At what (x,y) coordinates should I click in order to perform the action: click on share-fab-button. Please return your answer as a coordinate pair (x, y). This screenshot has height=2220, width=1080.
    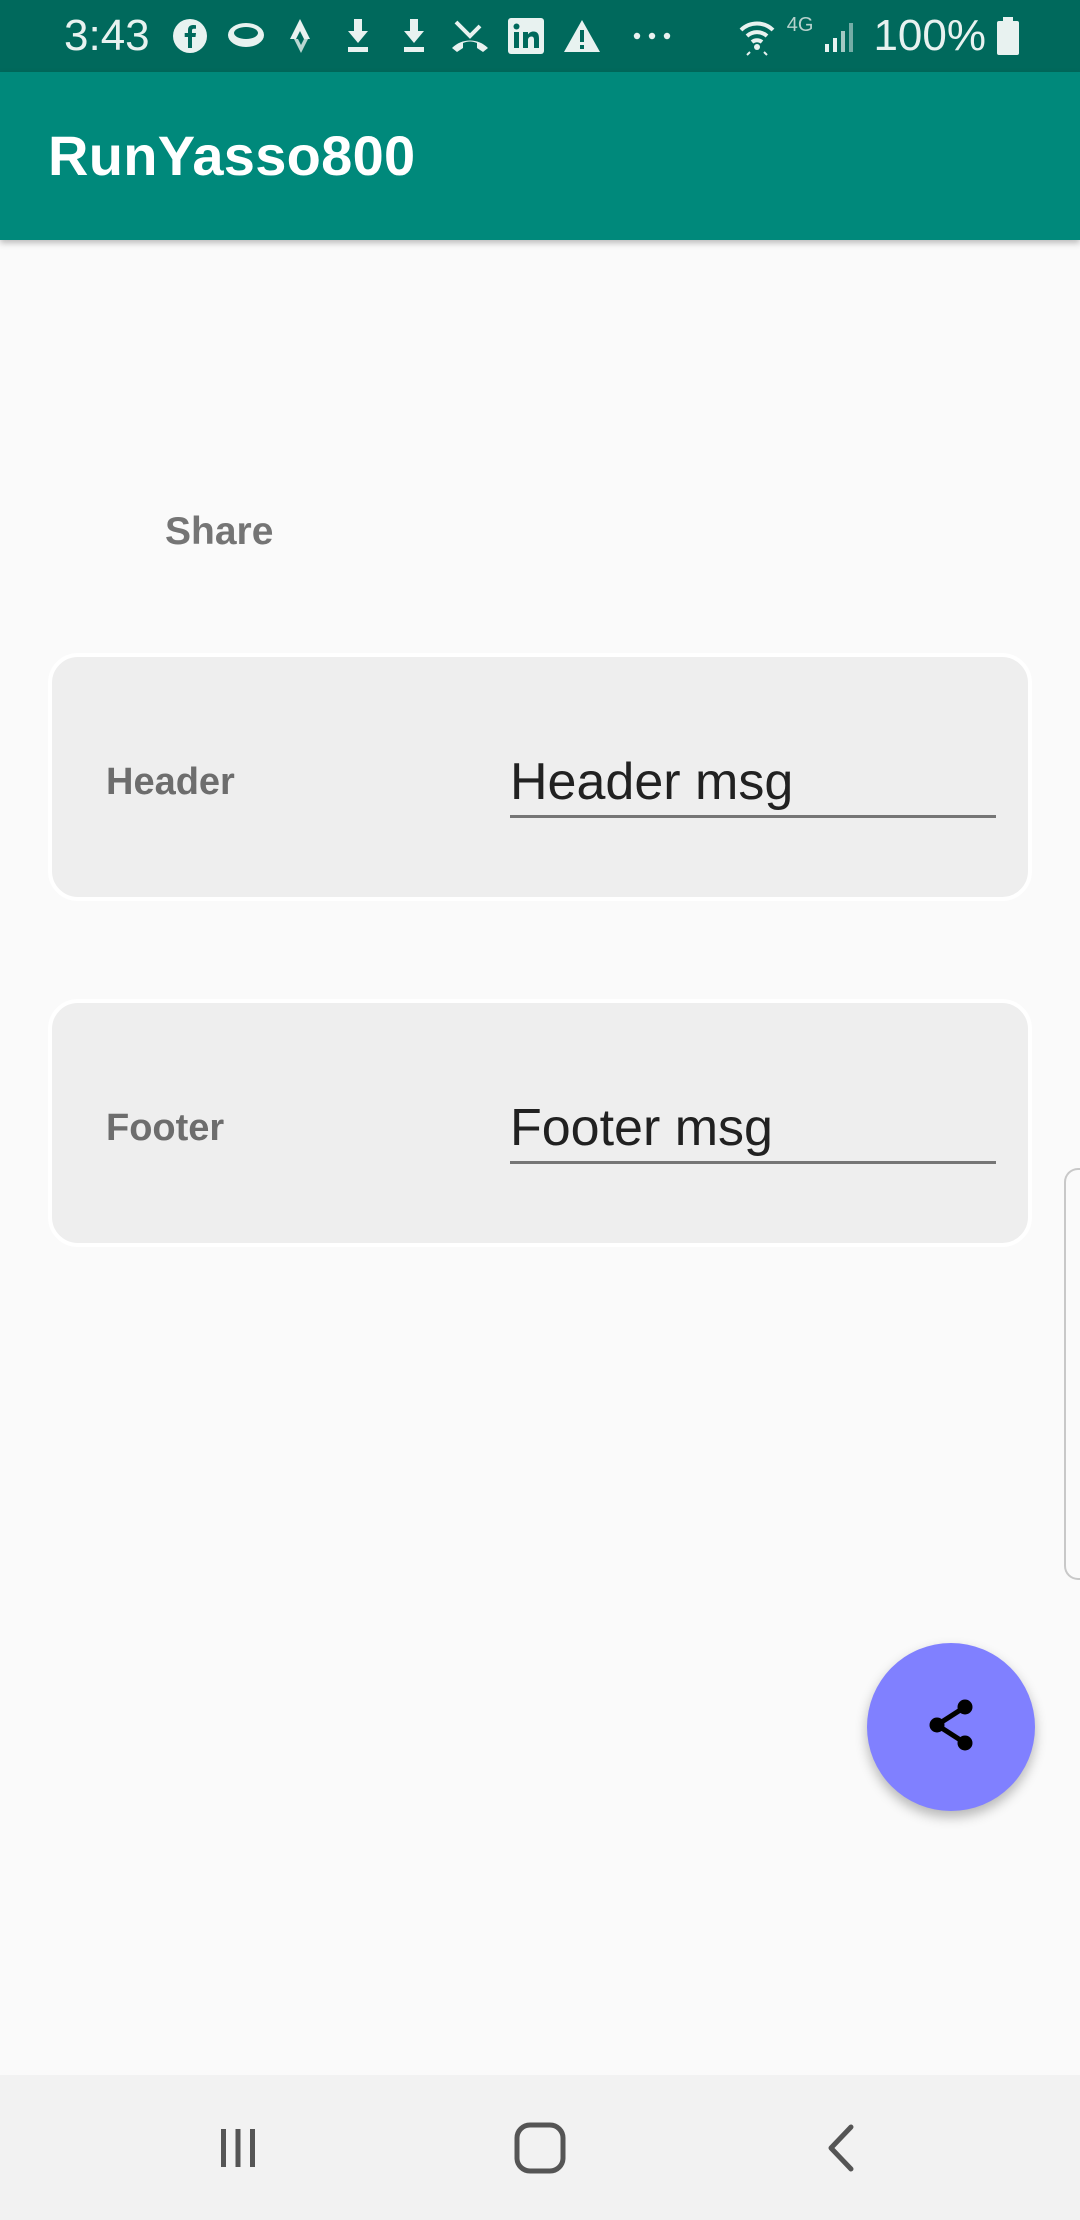
    Looking at the image, I should click on (951, 1727).